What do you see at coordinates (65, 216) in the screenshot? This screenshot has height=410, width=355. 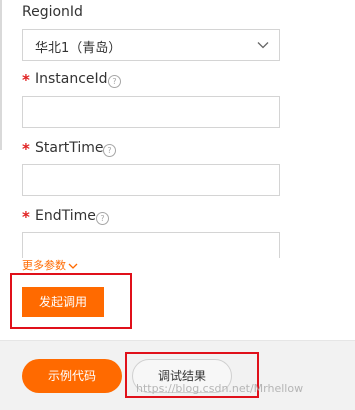 I see `end-time-label: EndTime` at bounding box center [65, 216].